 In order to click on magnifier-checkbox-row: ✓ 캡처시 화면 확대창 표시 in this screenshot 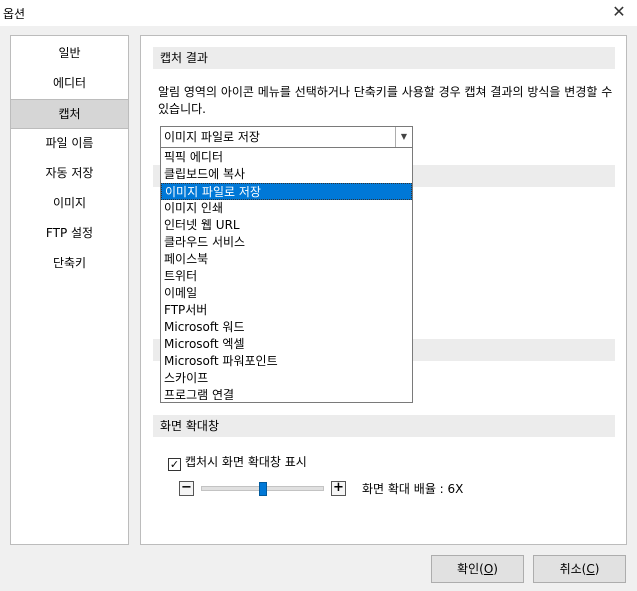, I will do `click(237, 463)`.